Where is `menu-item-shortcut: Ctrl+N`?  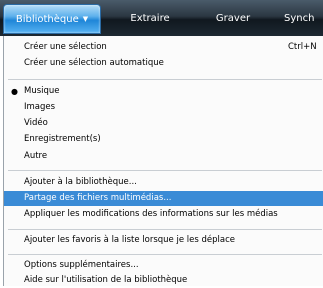 menu-item-shortcut: Ctrl+N is located at coordinates (302, 47).